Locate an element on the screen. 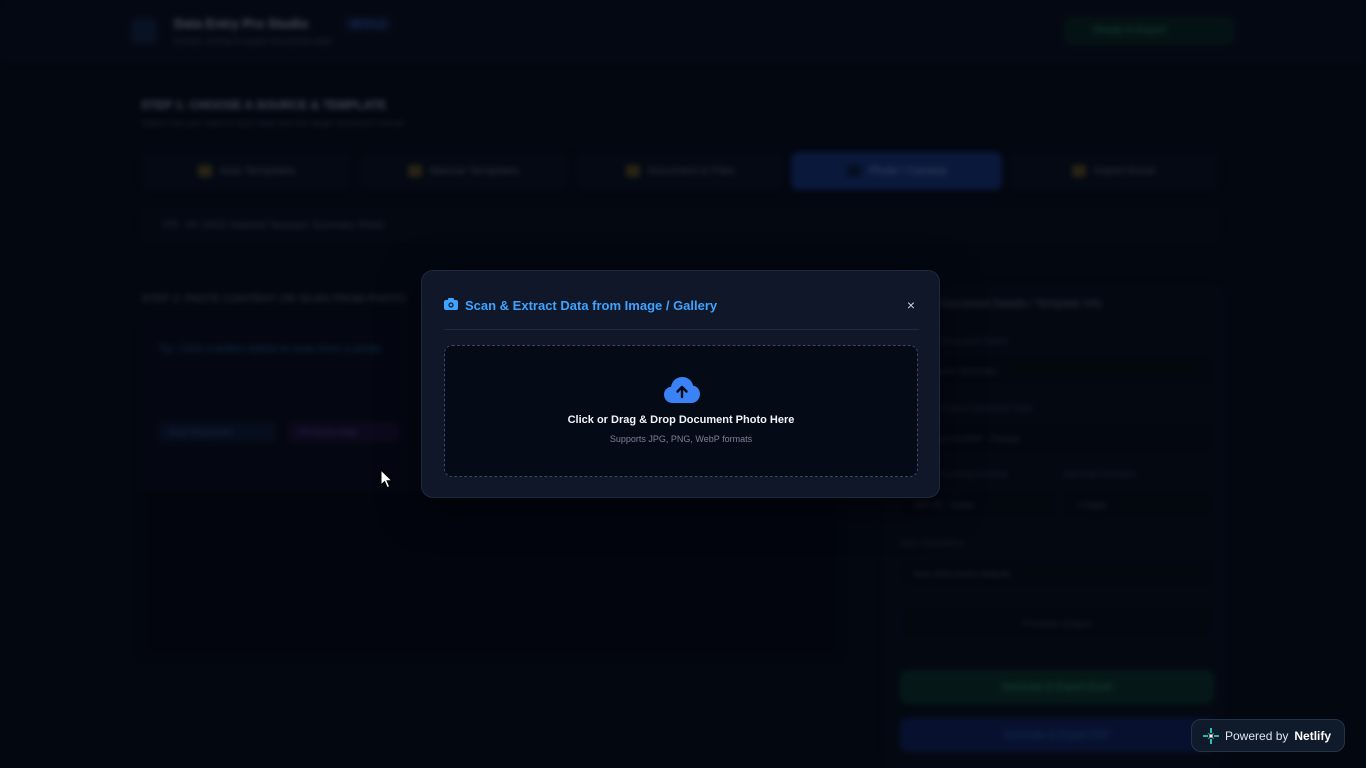  cloud-upload-icon is located at coordinates (682, 390).